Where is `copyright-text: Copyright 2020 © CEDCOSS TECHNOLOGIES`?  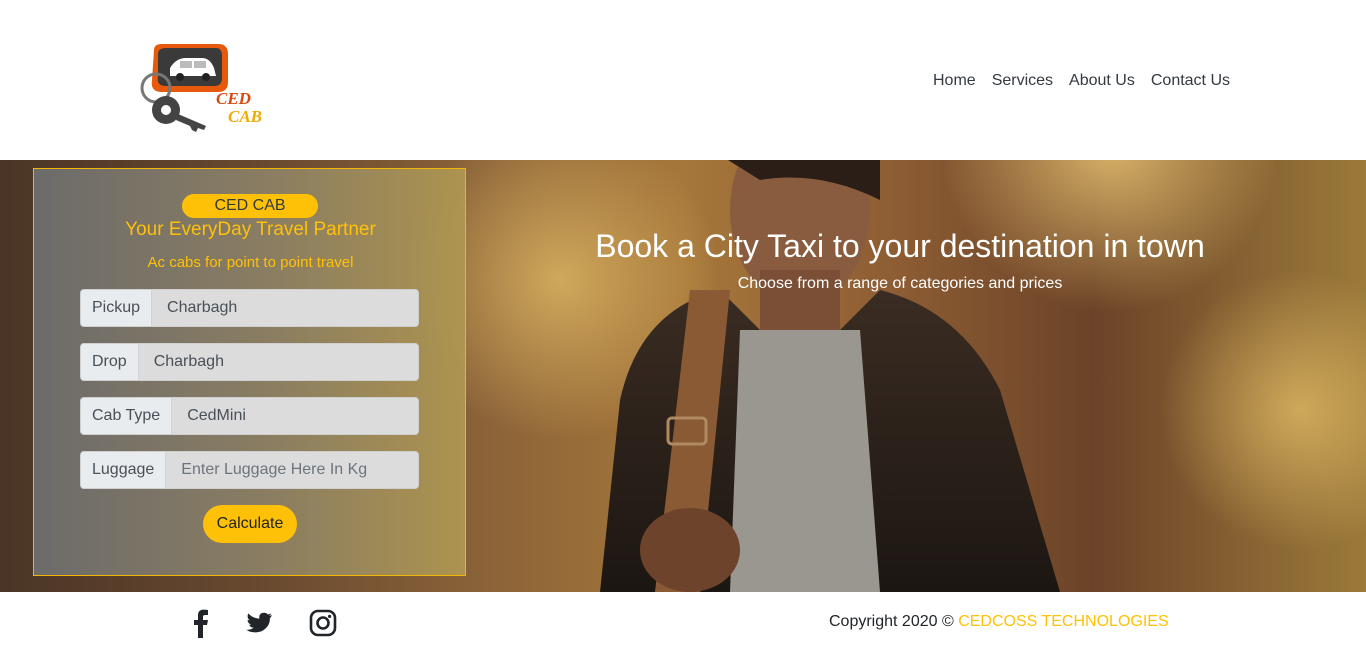
copyright-text: Copyright 2020 © CEDCOSS TECHNOLOGIES is located at coordinates (999, 622).